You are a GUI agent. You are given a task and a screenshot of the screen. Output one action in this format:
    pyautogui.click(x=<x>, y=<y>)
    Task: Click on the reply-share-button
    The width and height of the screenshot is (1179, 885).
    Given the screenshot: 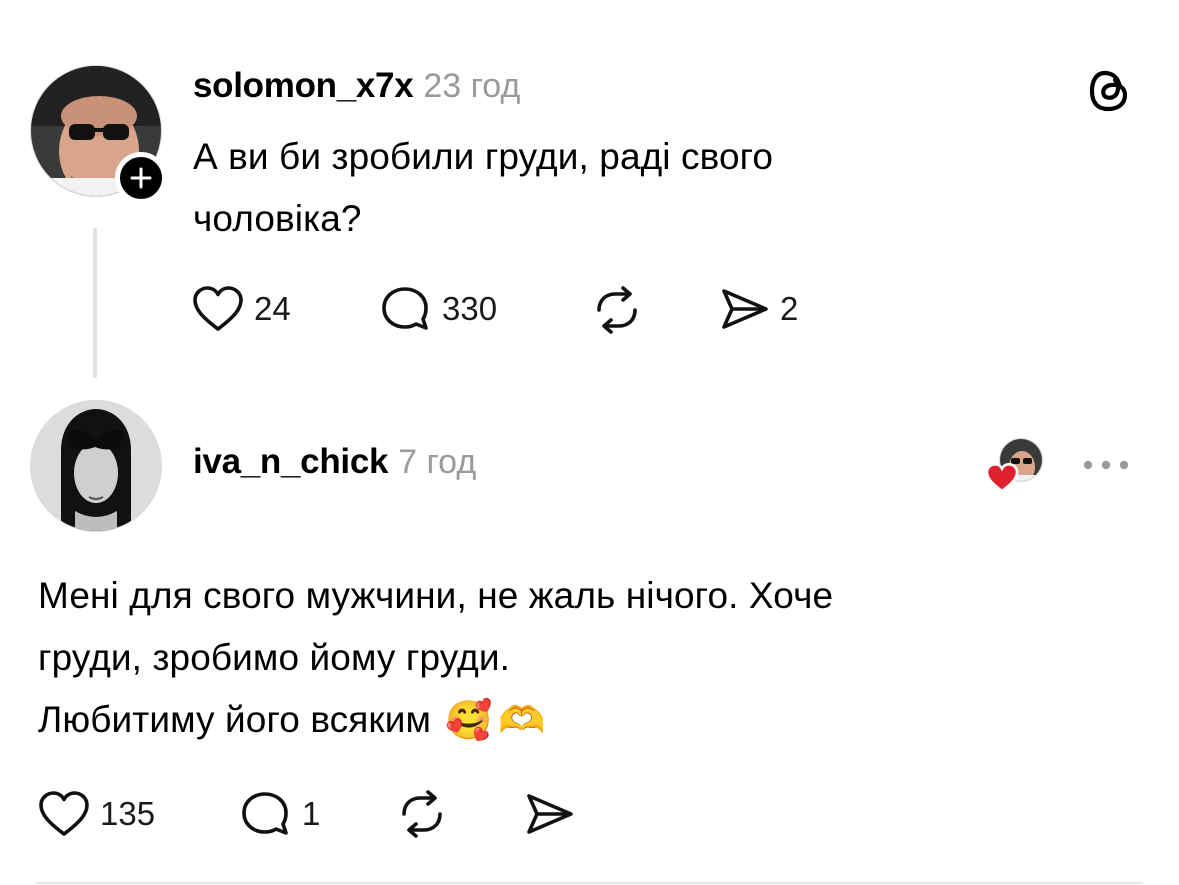 What is the action you would take?
    pyautogui.click(x=549, y=814)
    